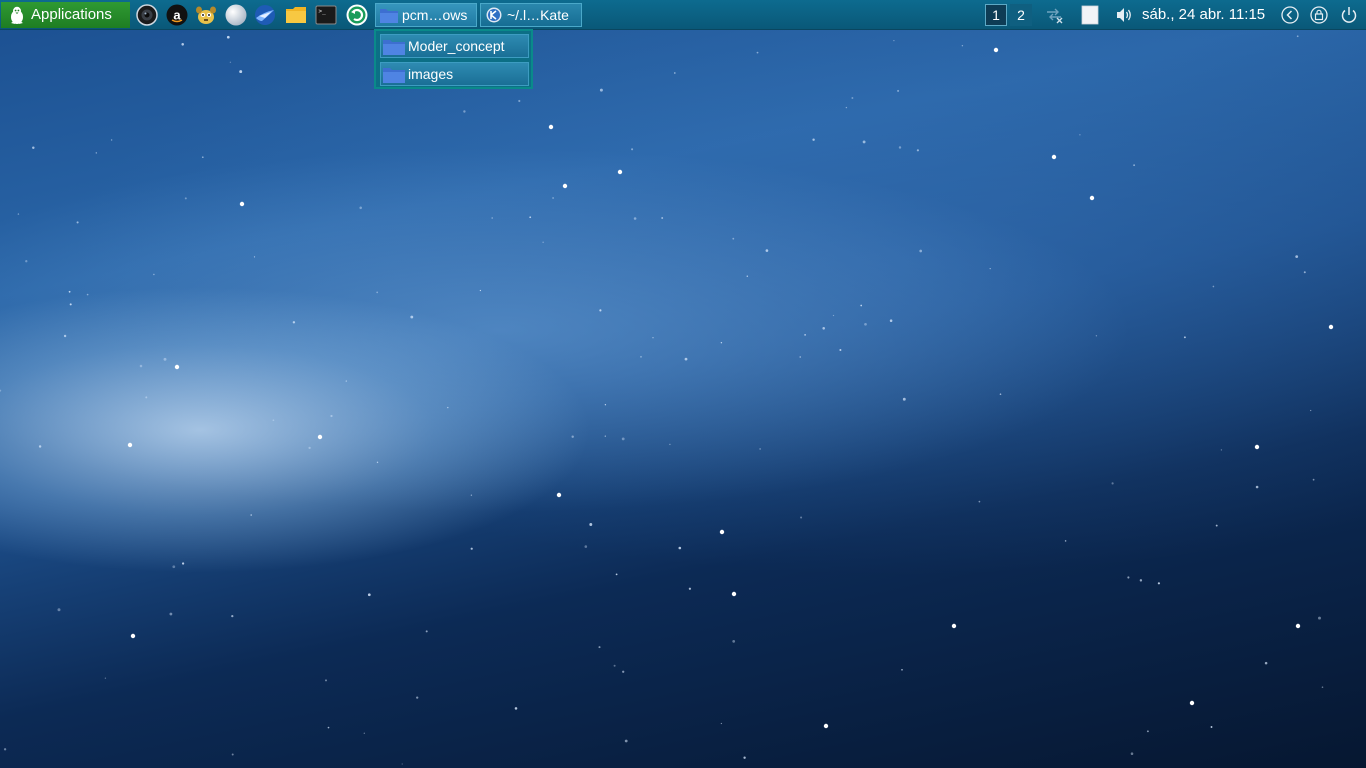 This screenshot has width=1366, height=768. What do you see at coordinates (996, 15) in the screenshot?
I see `workspace-1-button: 1` at bounding box center [996, 15].